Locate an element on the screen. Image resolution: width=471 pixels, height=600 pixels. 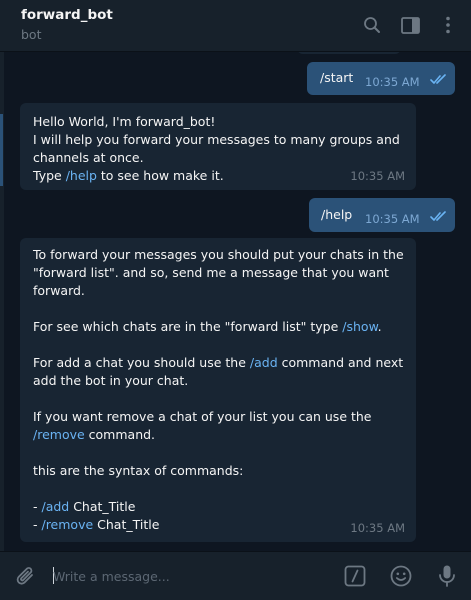
outgoing-message-help: /help 10:35 AM is located at coordinates (382, 215).